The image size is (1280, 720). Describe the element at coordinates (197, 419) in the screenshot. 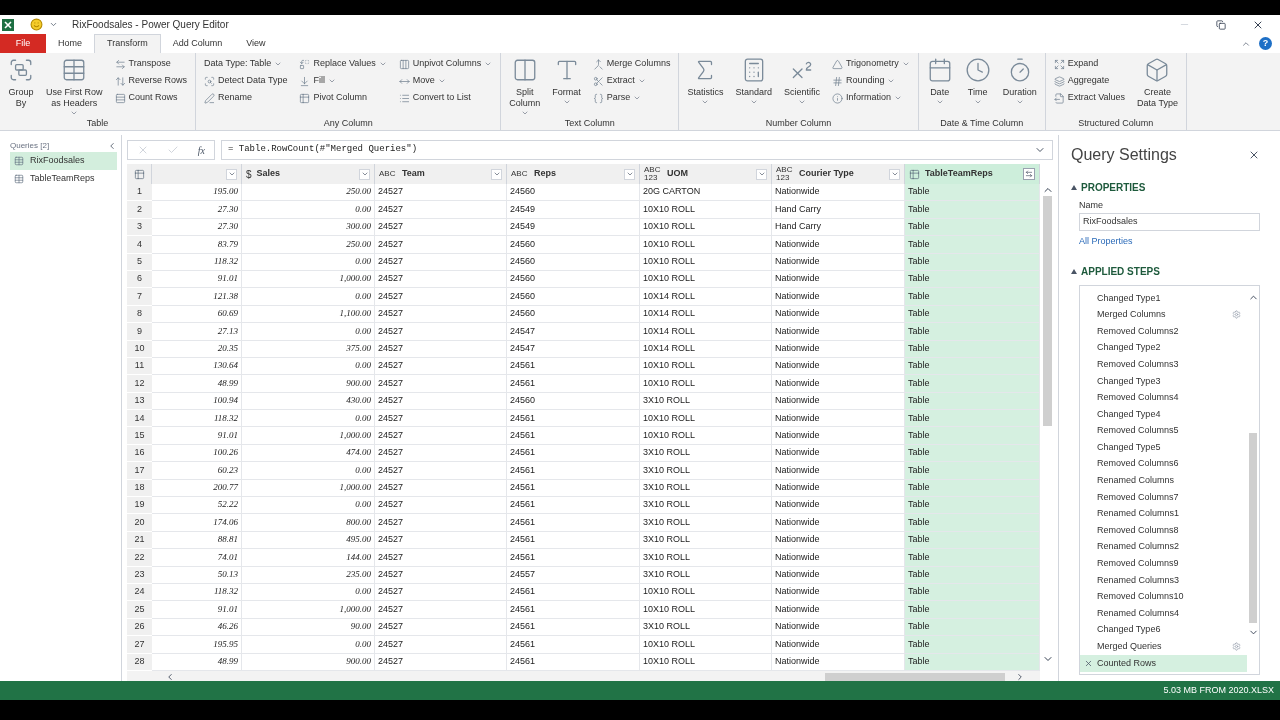

I see `table-cell: 118.32` at that location.